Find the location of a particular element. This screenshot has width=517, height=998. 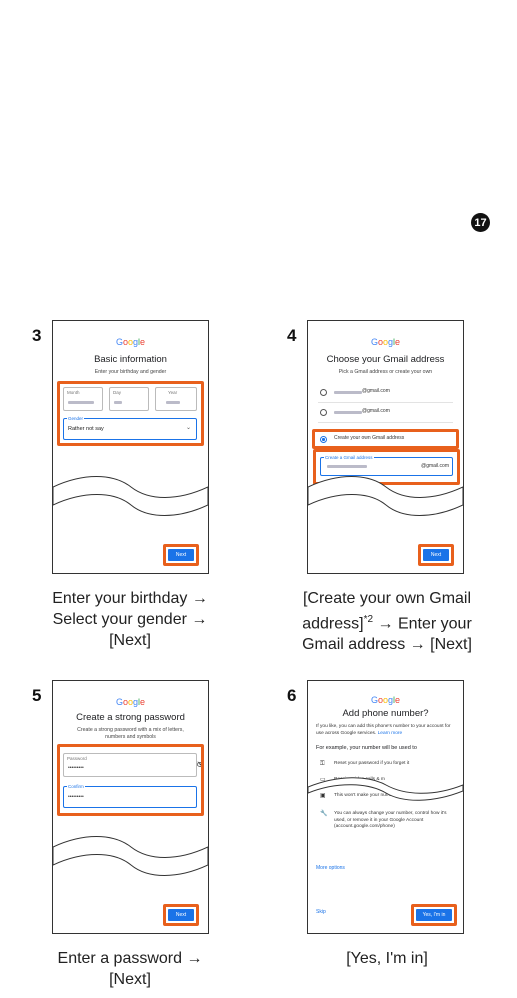

option-2-label: @gmail.com is located at coordinates (376, 411).